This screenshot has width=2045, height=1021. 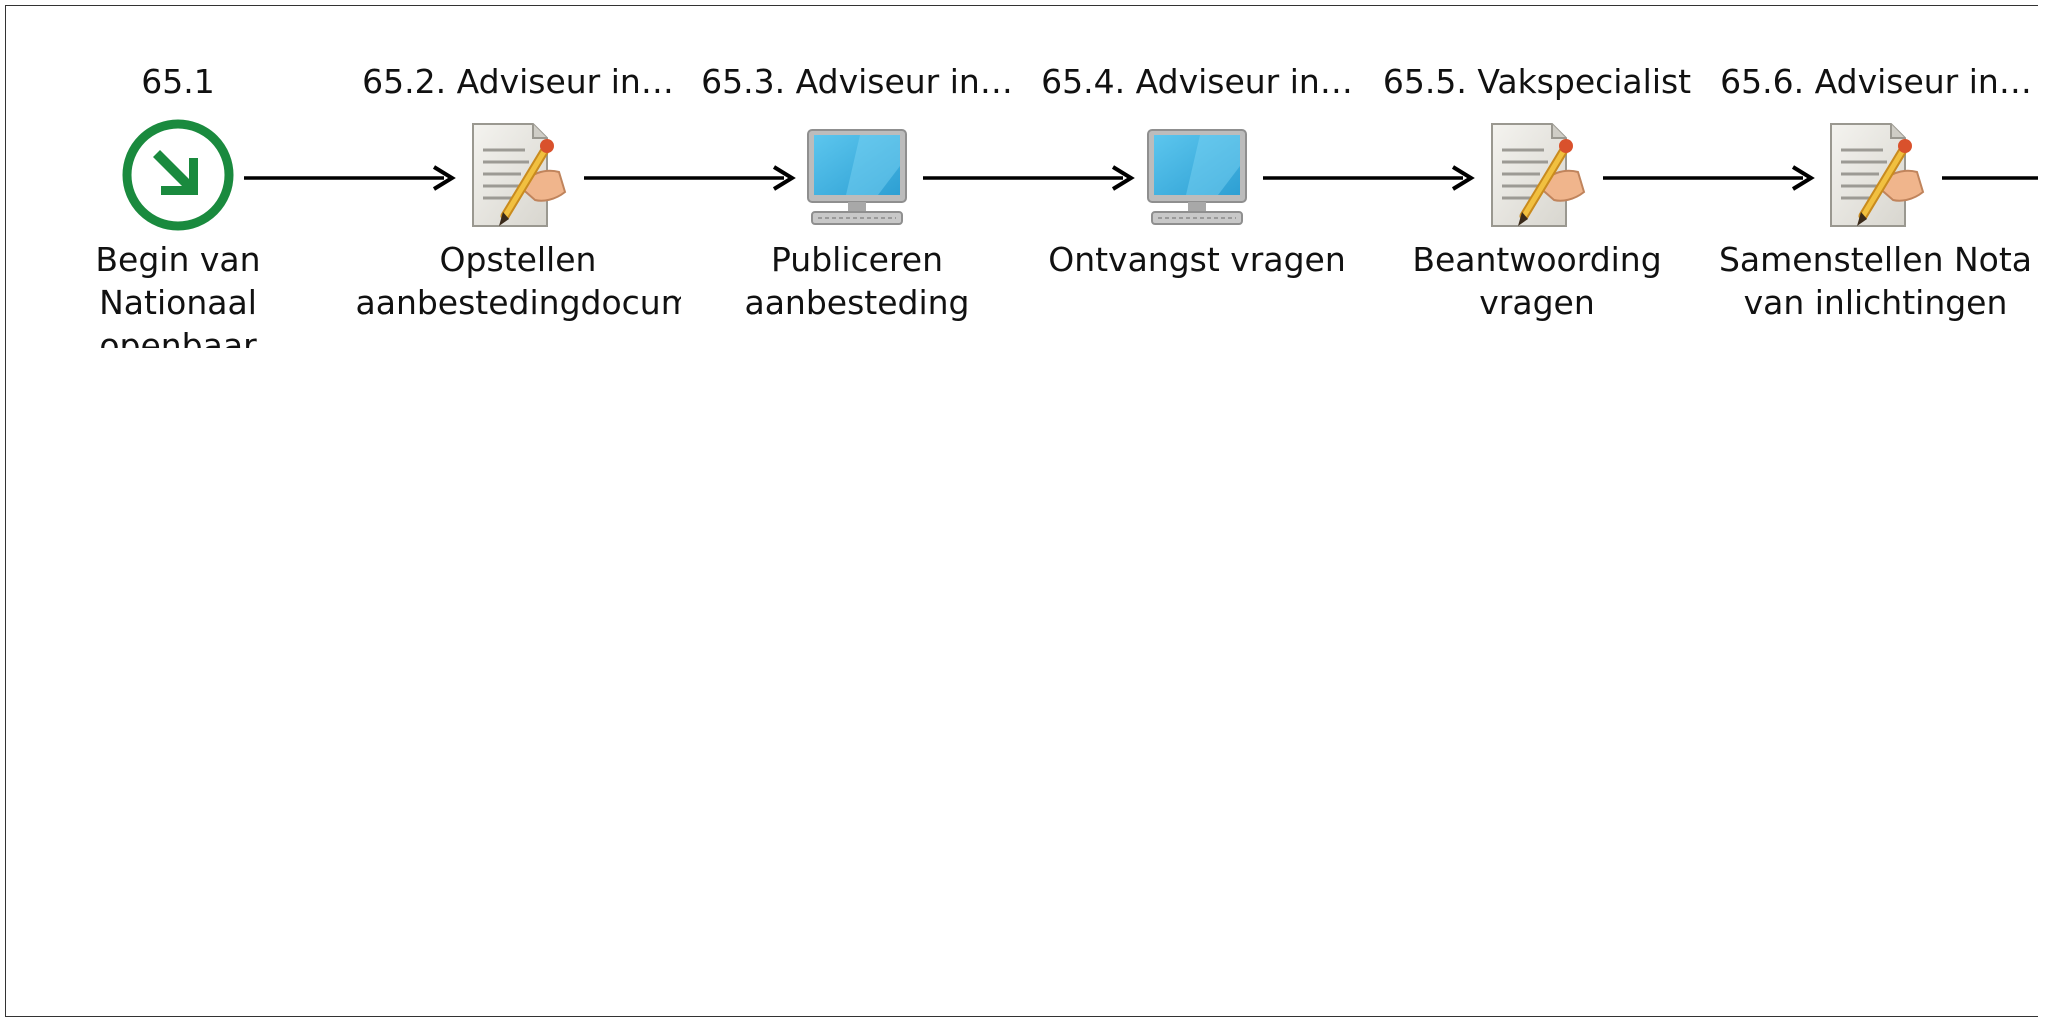 What do you see at coordinates (1537, 281) in the screenshot?
I see `step-label: Beantwoording vragen` at bounding box center [1537, 281].